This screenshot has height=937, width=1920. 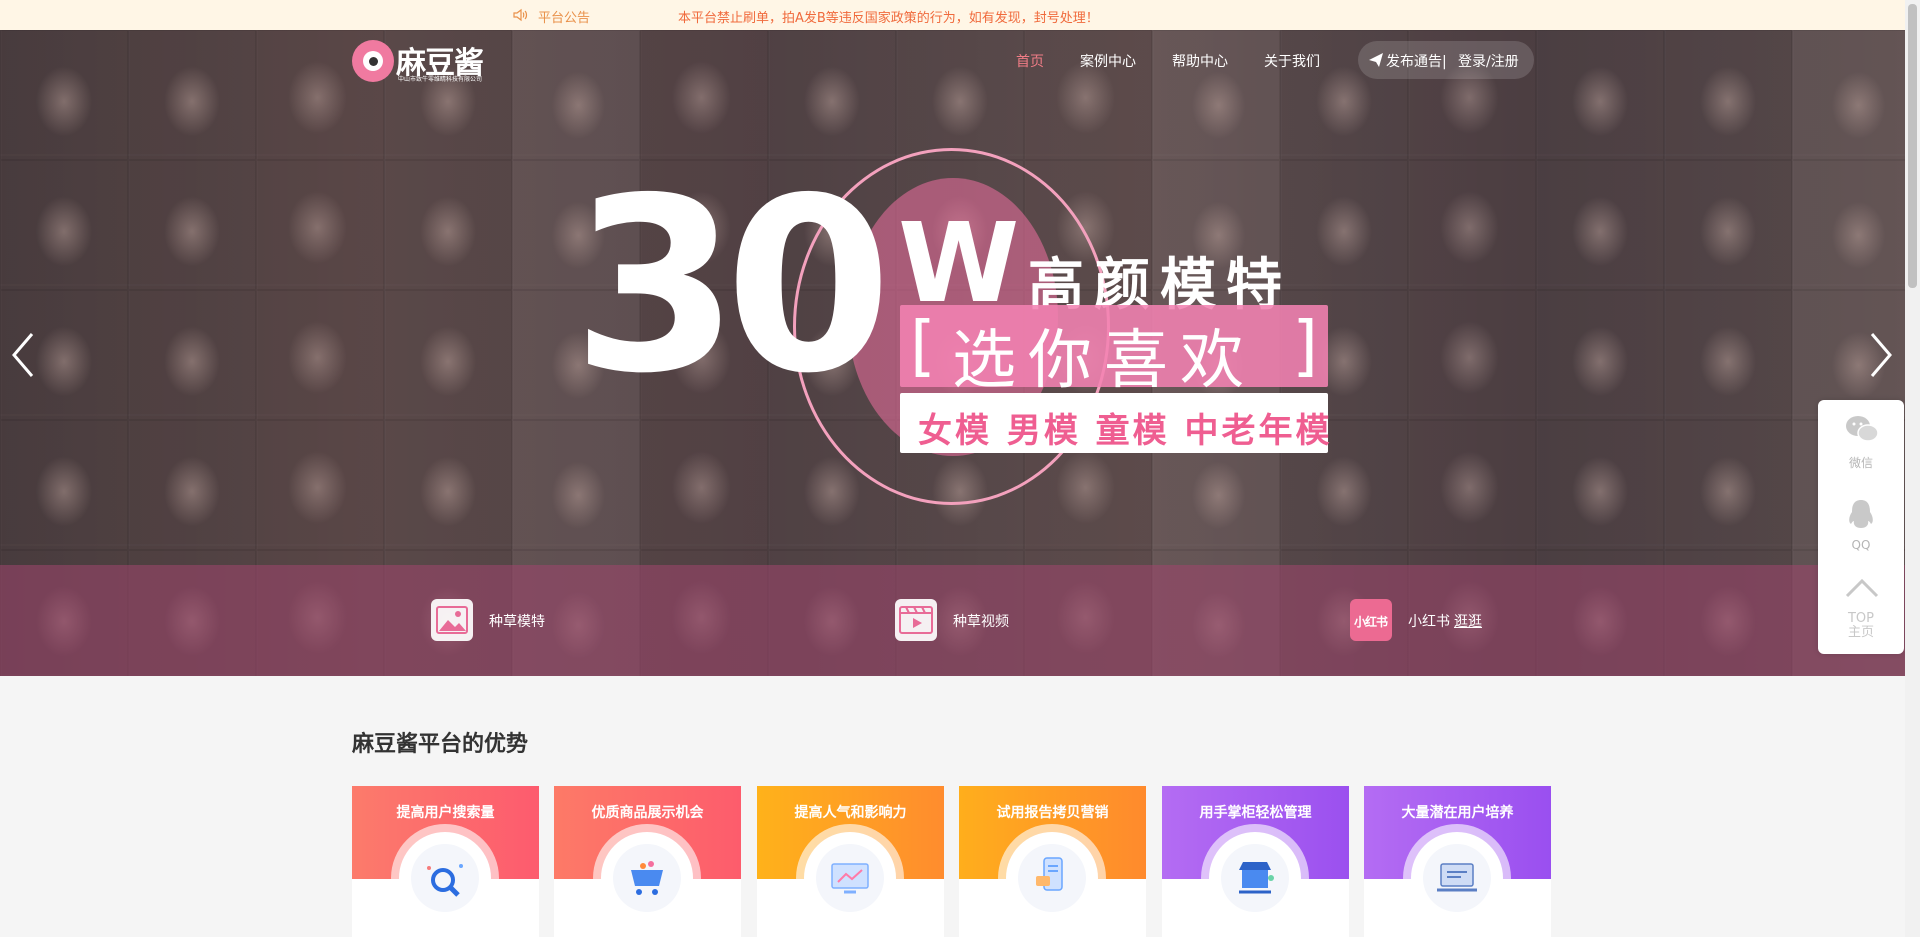 I want to click on paper-plane-icon, so click(x=1376, y=60).